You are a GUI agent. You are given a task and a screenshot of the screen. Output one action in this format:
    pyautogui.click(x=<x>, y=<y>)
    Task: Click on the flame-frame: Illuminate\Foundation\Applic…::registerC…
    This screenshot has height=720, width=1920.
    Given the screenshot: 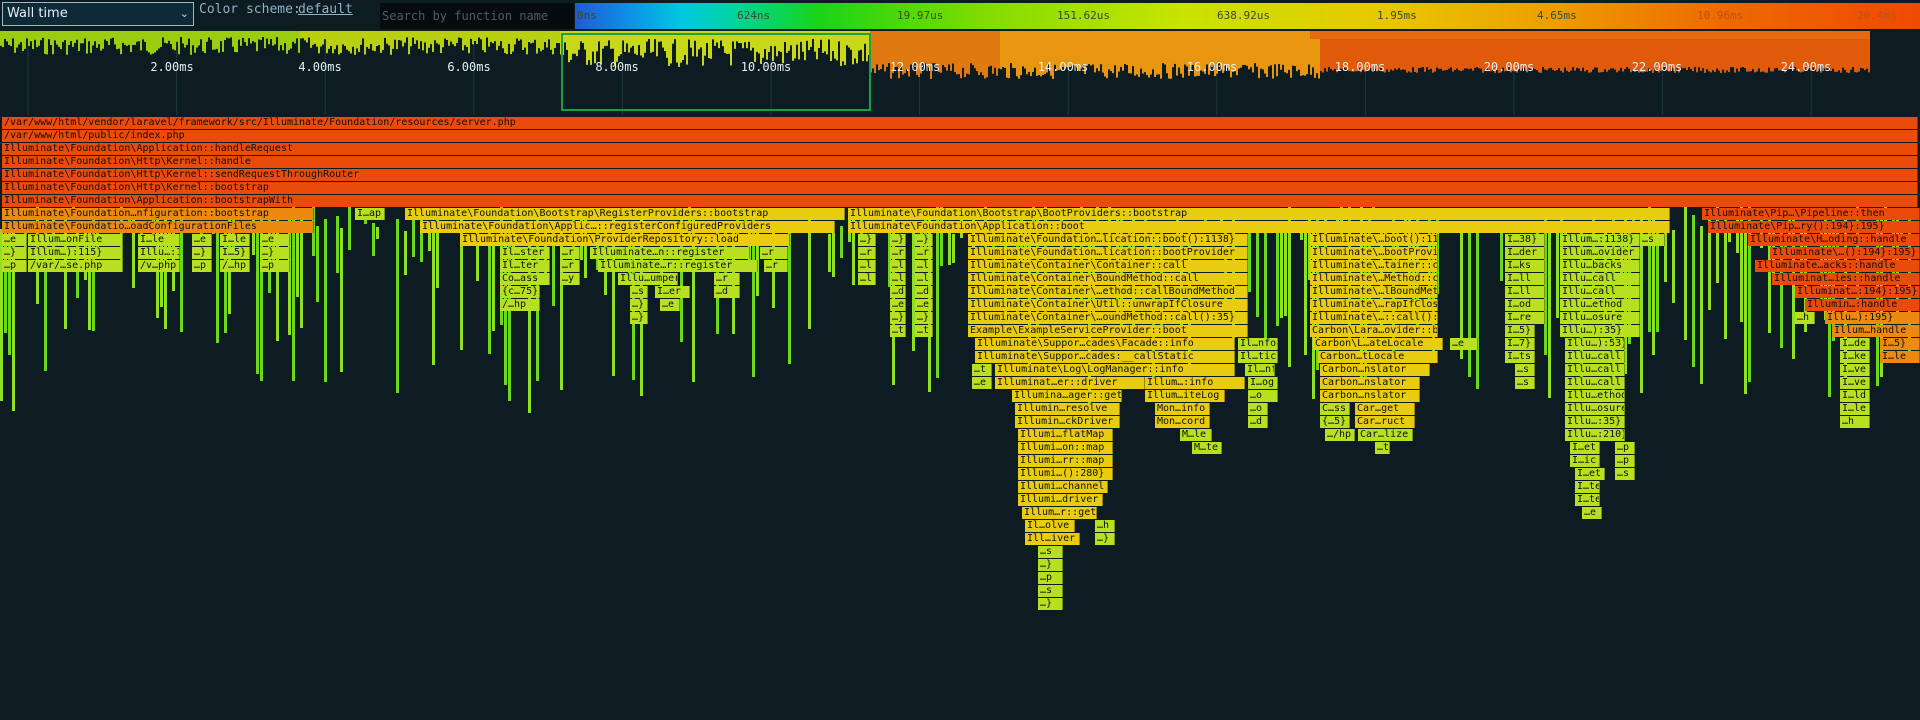 What is the action you would take?
    pyautogui.click(x=627, y=227)
    